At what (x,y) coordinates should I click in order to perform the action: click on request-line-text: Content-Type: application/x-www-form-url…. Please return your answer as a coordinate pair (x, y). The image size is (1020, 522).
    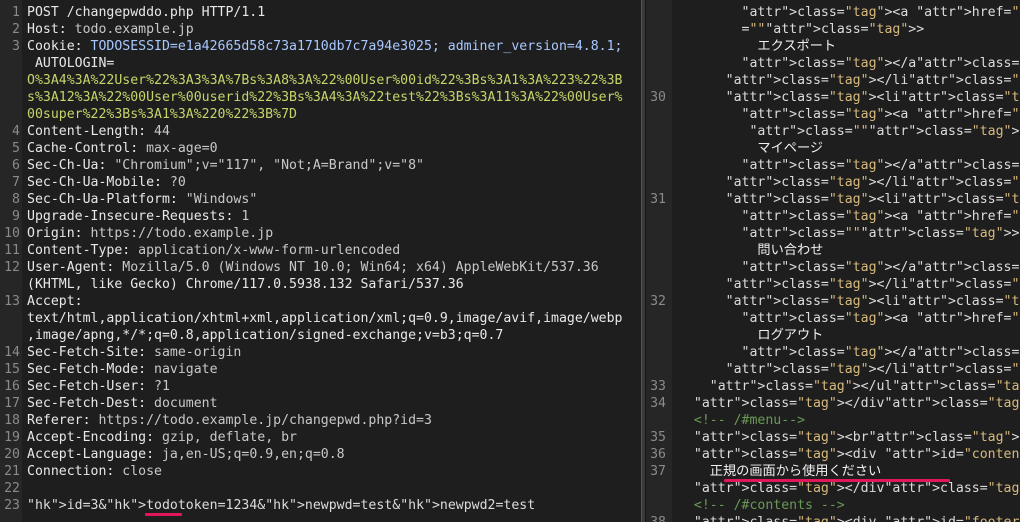
    Looking at the image, I should click on (213, 250).